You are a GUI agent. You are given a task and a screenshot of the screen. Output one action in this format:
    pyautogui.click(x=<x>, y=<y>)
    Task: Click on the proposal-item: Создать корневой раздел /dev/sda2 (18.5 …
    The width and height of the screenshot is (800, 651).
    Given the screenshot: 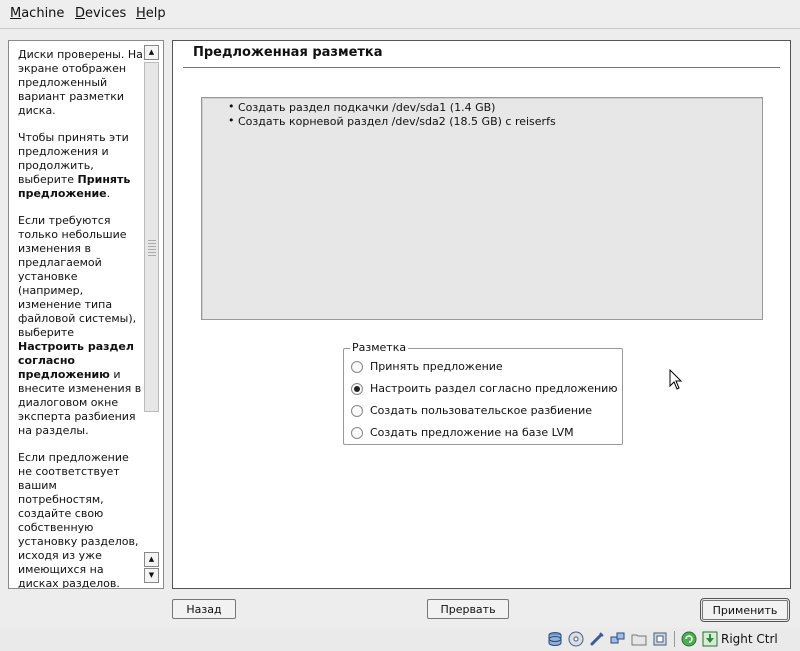 What is the action you would take?
    pyautogui.click(x=392, y=121)
    